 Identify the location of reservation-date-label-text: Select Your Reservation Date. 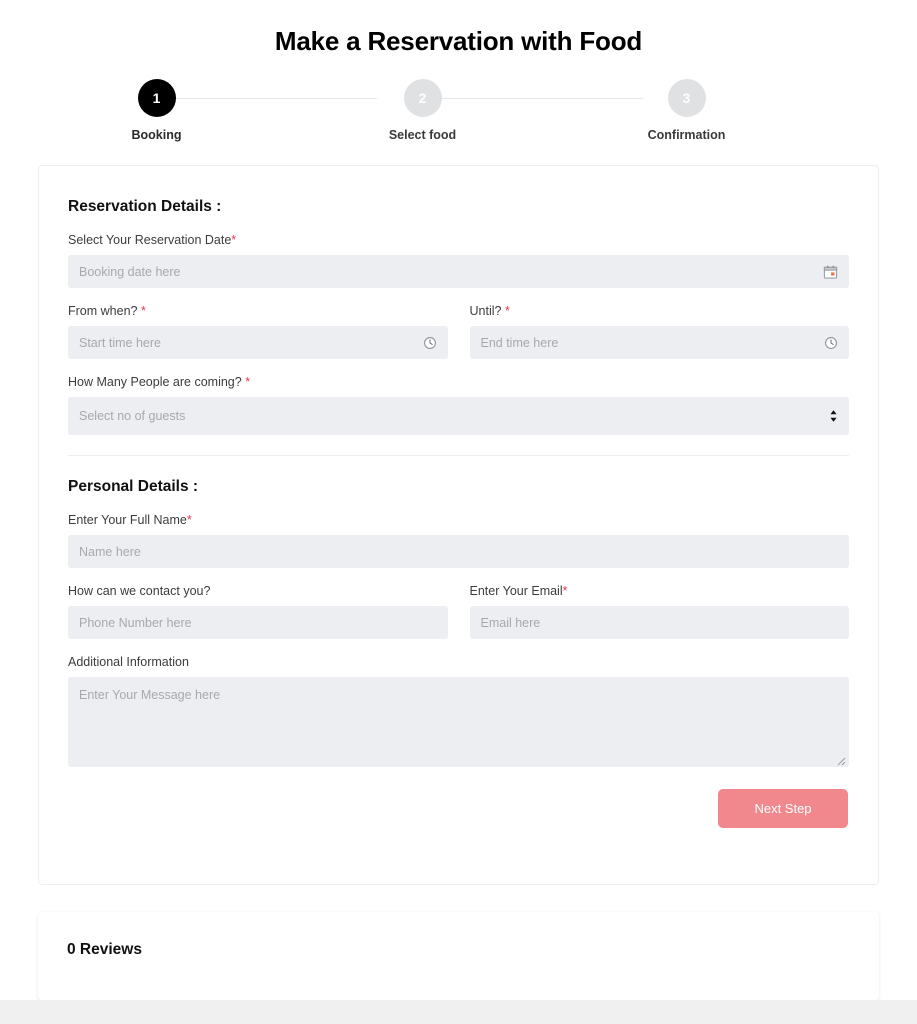
(150, 240).